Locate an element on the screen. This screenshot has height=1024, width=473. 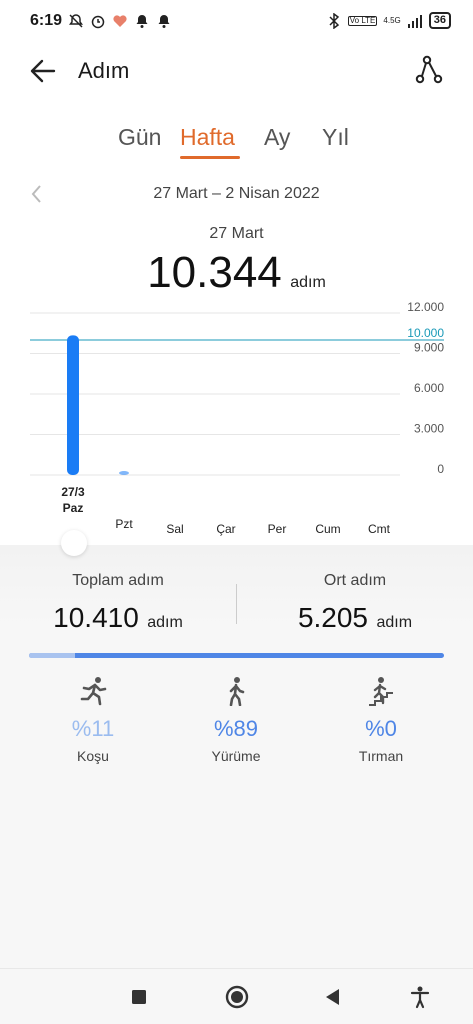
alarm-icon is located at coordinates (98, 22).